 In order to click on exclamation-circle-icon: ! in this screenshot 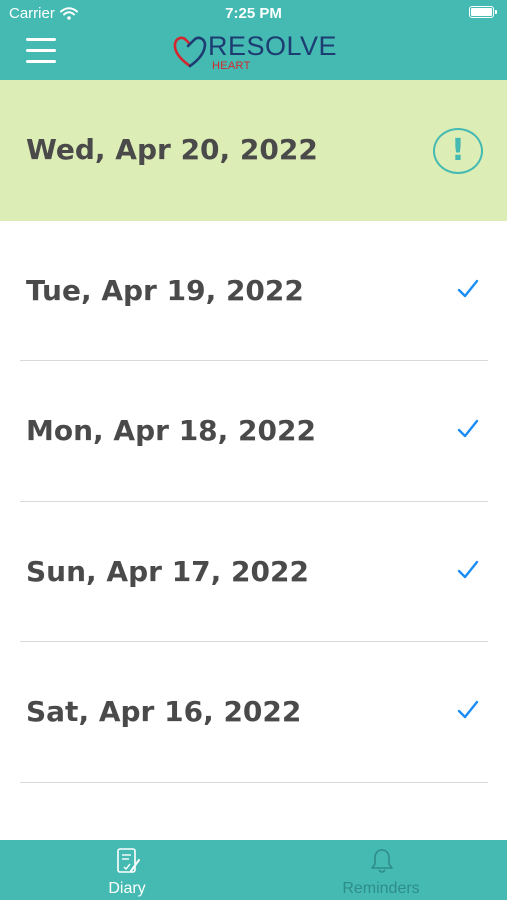, I will do `click(458, 151)`.